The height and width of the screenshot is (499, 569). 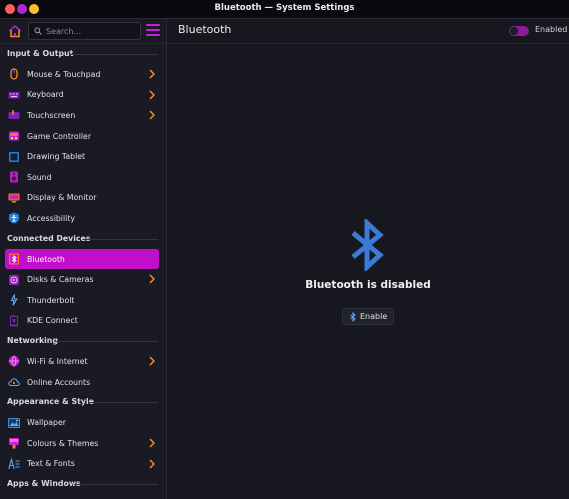 What do you see at coordinates (14, 198) in the screenshot?
I see `monitor-icon` at bounding box center [14, 198].